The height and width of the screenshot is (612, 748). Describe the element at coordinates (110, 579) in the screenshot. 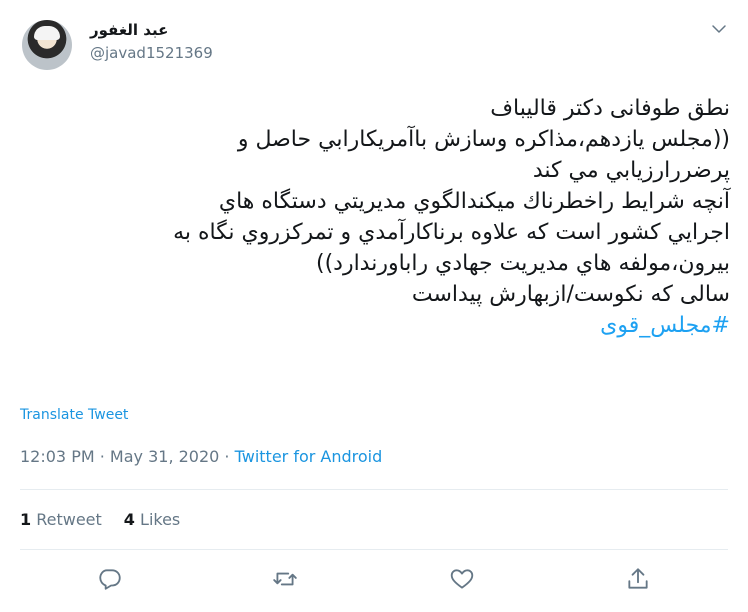

I see `reply-icon` at that location.